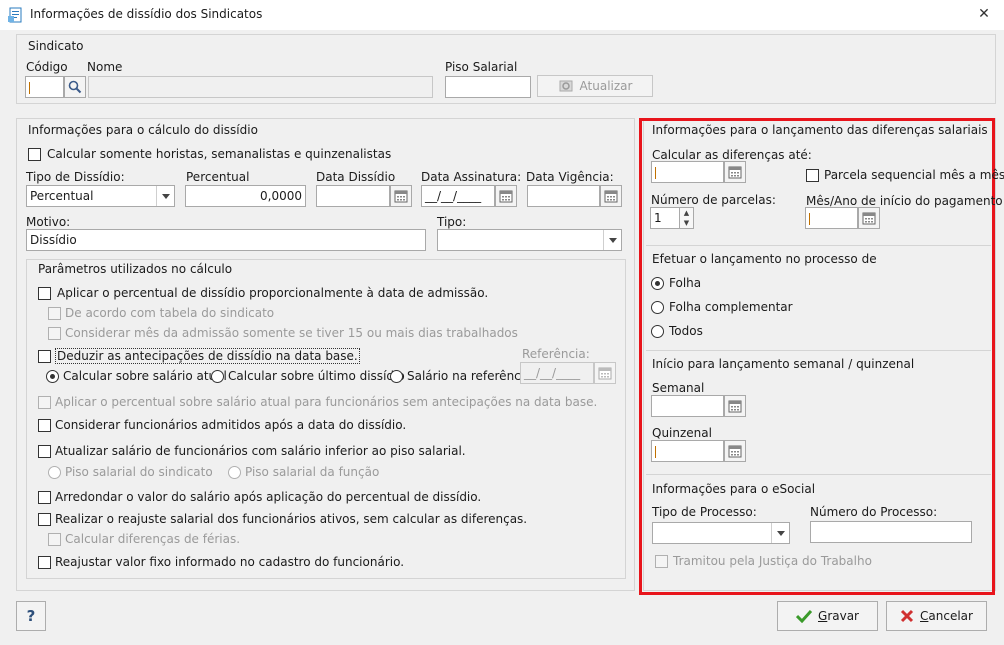  I want to click on radio-salario-atual-row: Calcular sobre salário atual, so click(136, 376).